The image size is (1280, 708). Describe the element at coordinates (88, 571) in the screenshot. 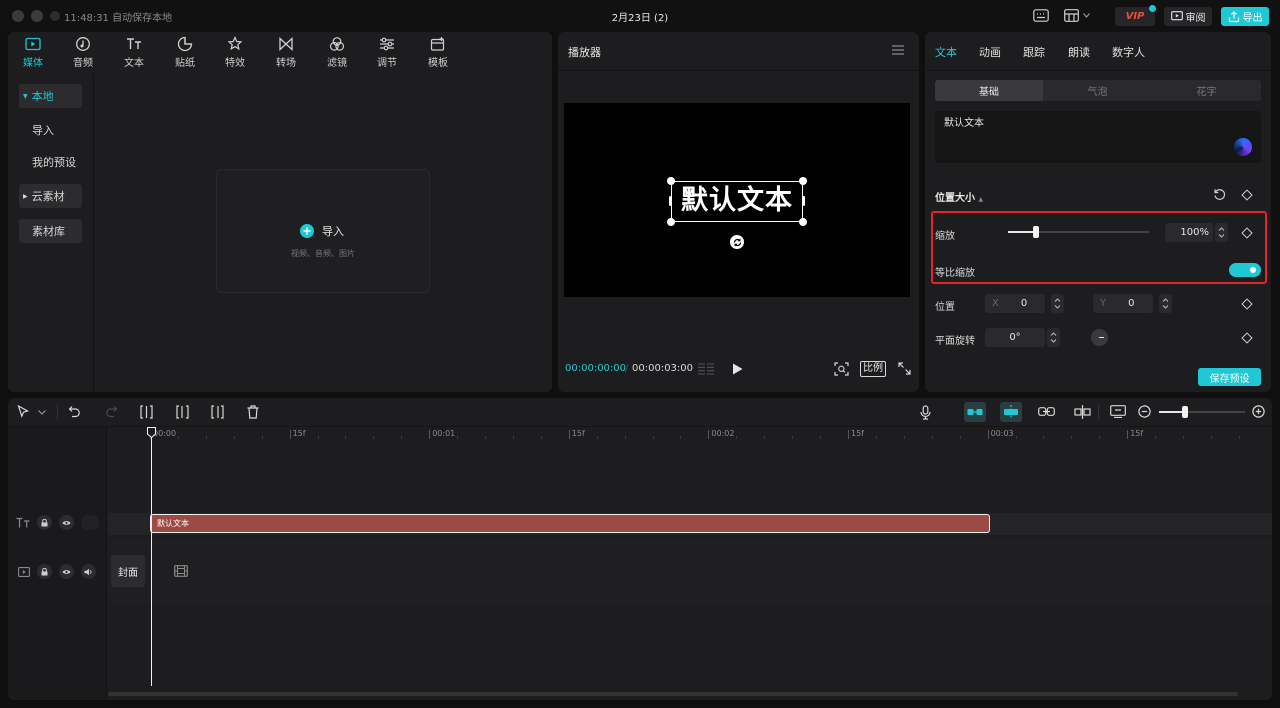

I see `speaker-icon` at that location.